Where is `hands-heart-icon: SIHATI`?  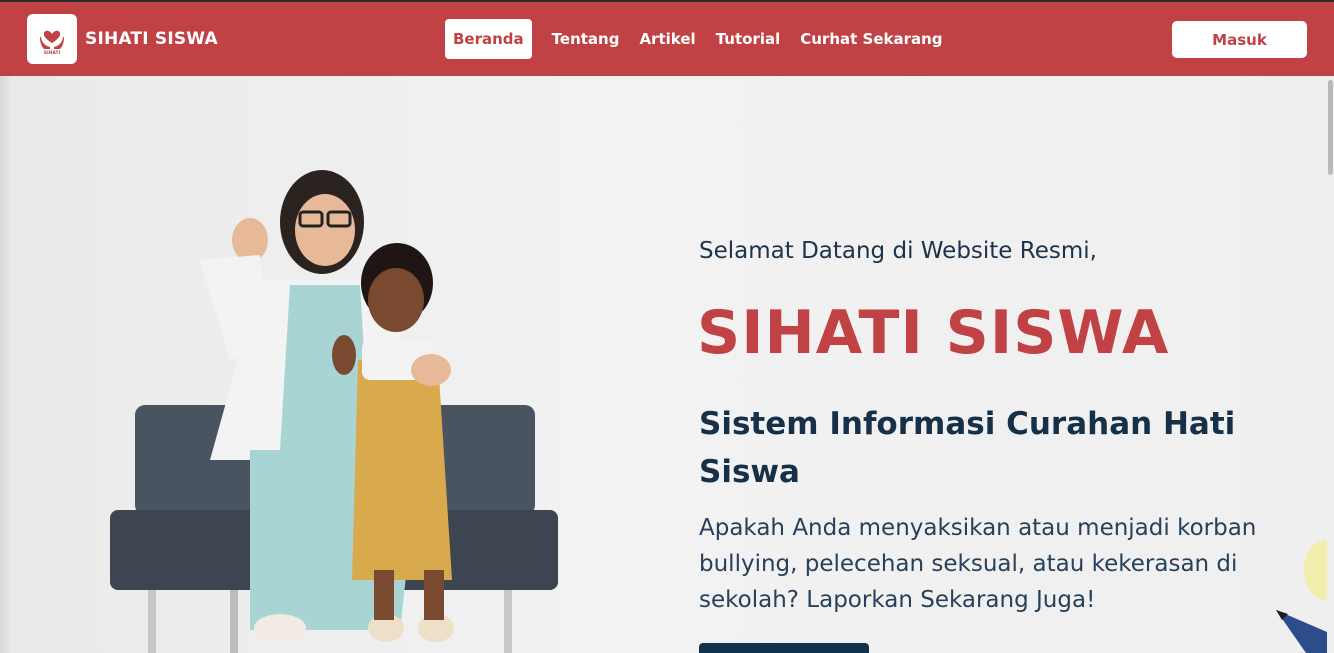 hands-heart-icon: SIHATI is located at coordinates (52, 43).